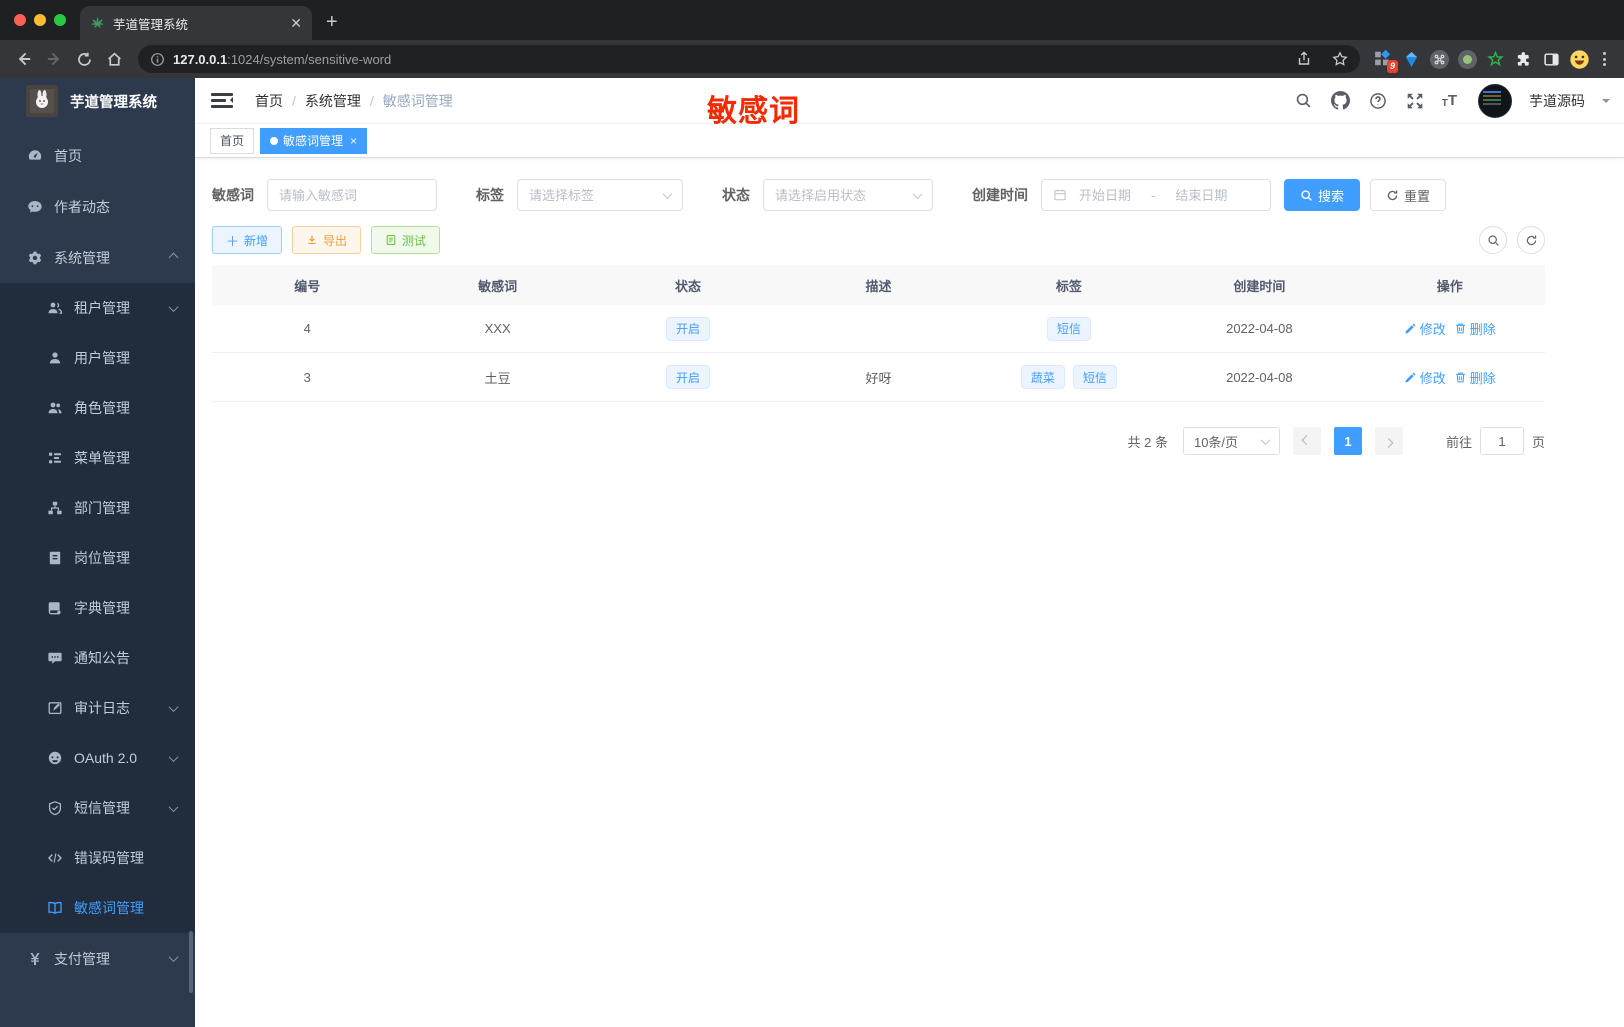  I want to click on prev-page-button, so click(1306, 441).